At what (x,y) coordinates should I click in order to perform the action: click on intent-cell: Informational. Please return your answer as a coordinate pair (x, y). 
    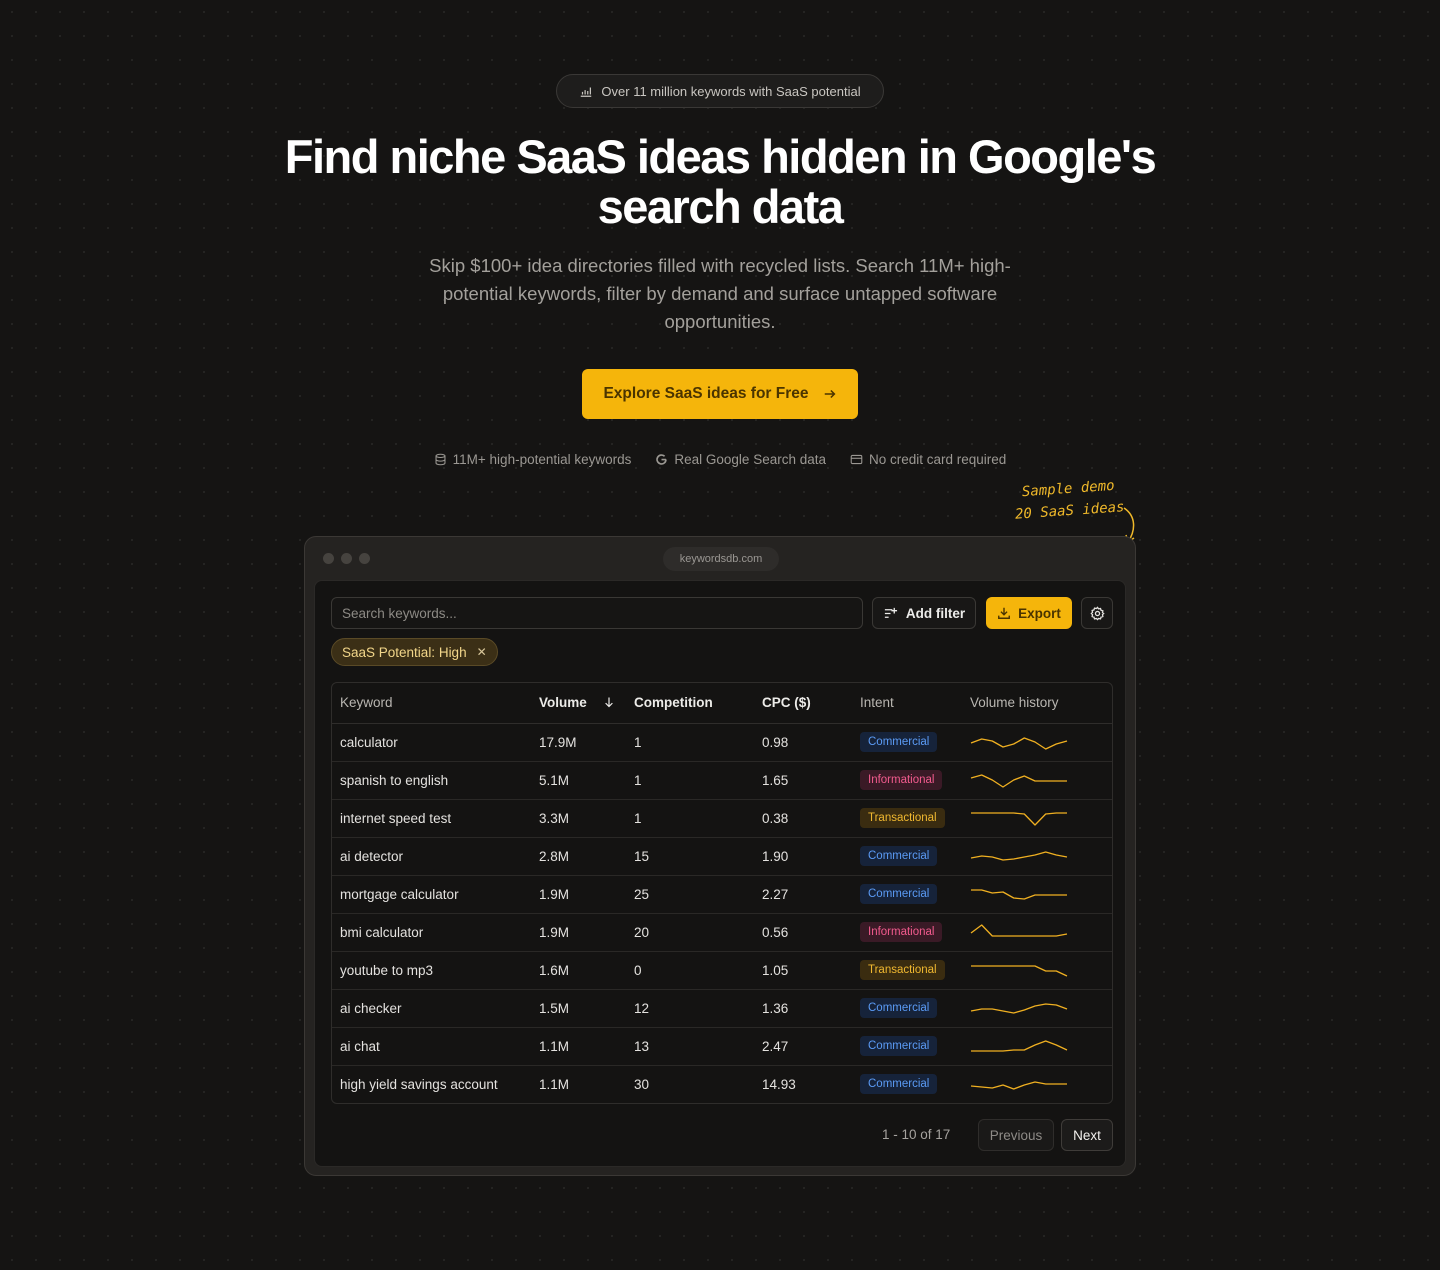
    Looking at the image, I should click on (907, 780).